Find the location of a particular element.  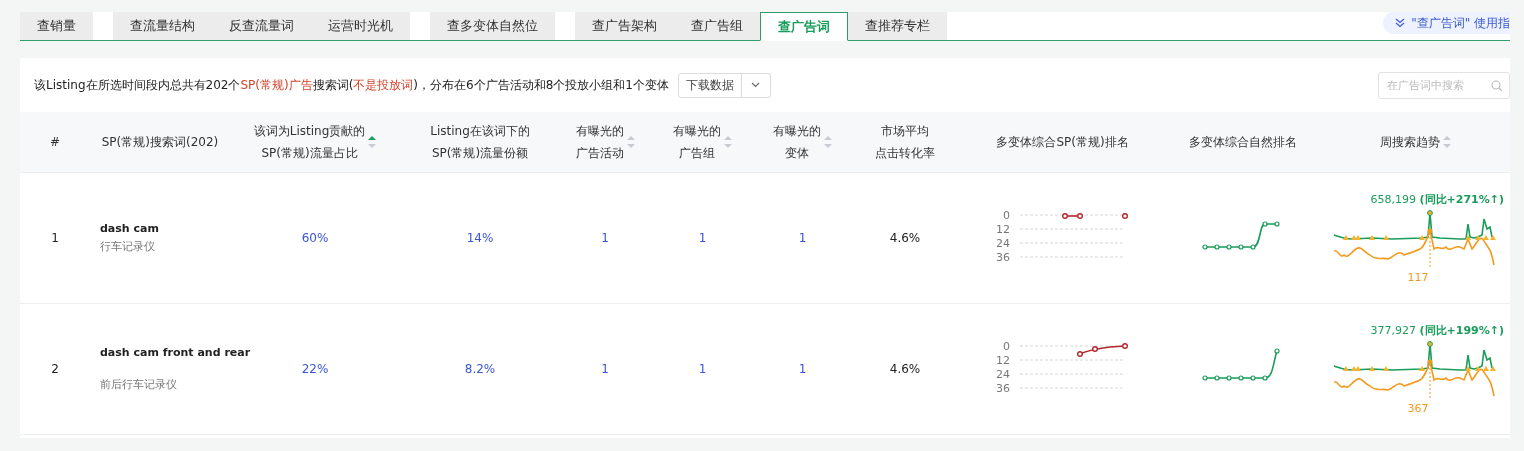

dropdown-button is located at coordinates (756, 85).